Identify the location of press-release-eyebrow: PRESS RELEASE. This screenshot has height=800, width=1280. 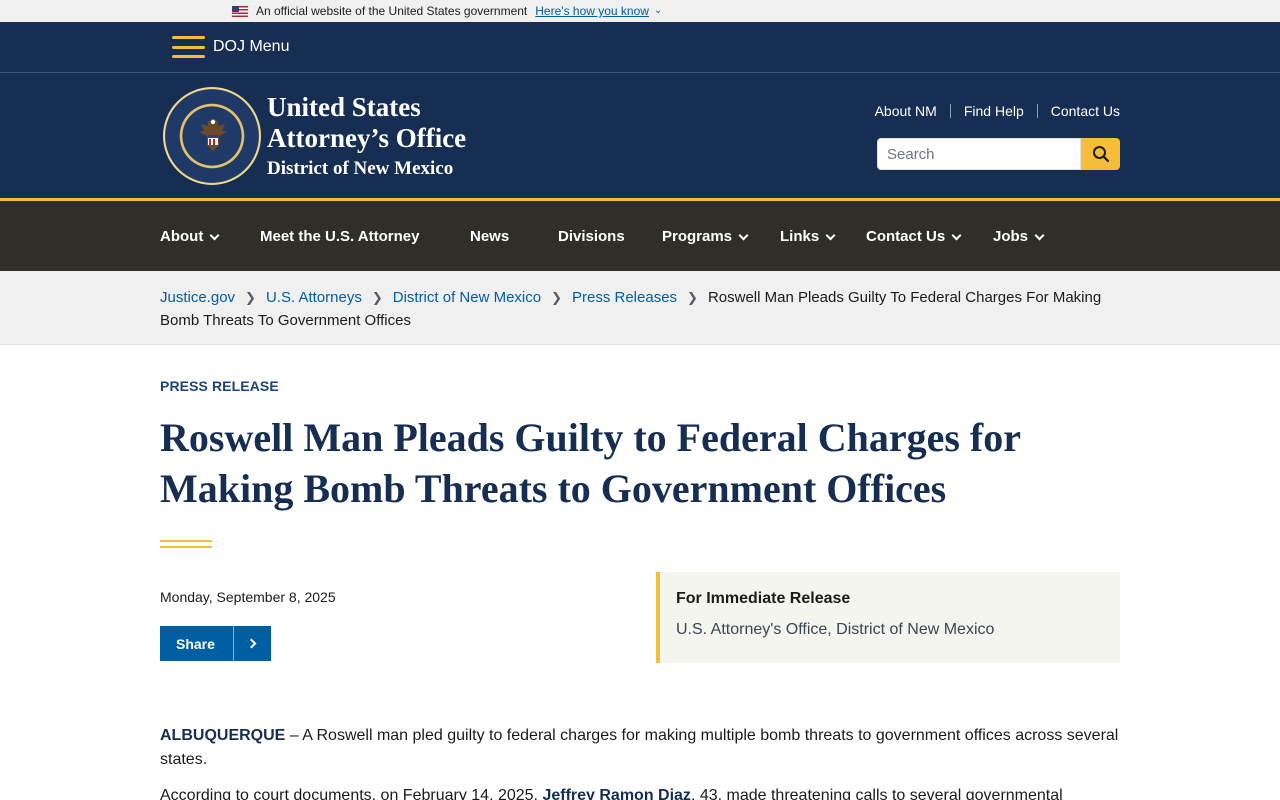
(219, 386).